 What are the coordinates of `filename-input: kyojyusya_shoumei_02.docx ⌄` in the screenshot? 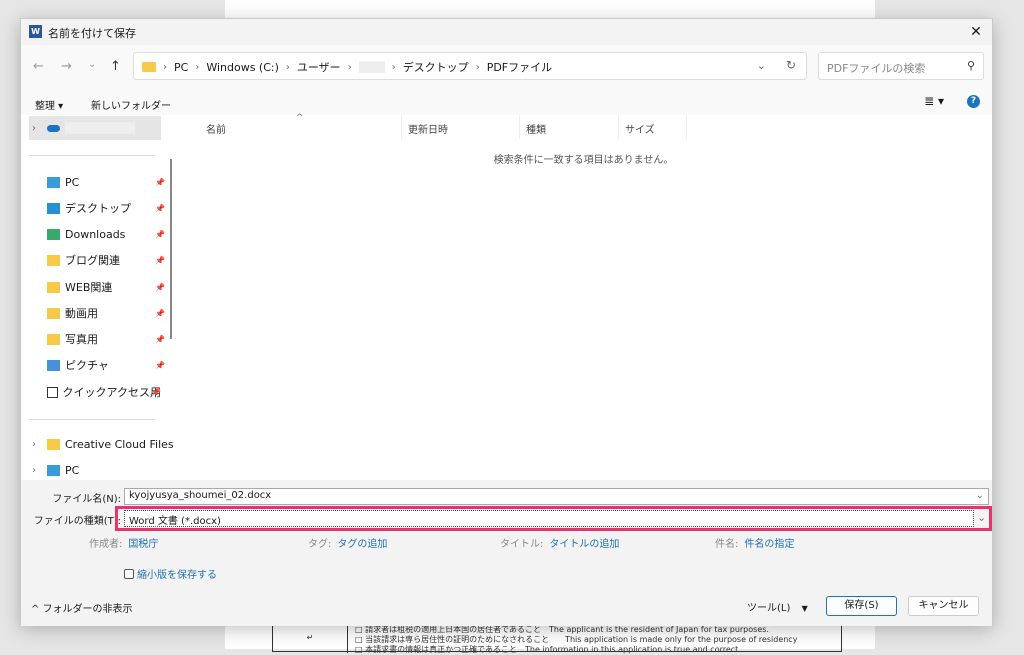 It's located at (556, 496).